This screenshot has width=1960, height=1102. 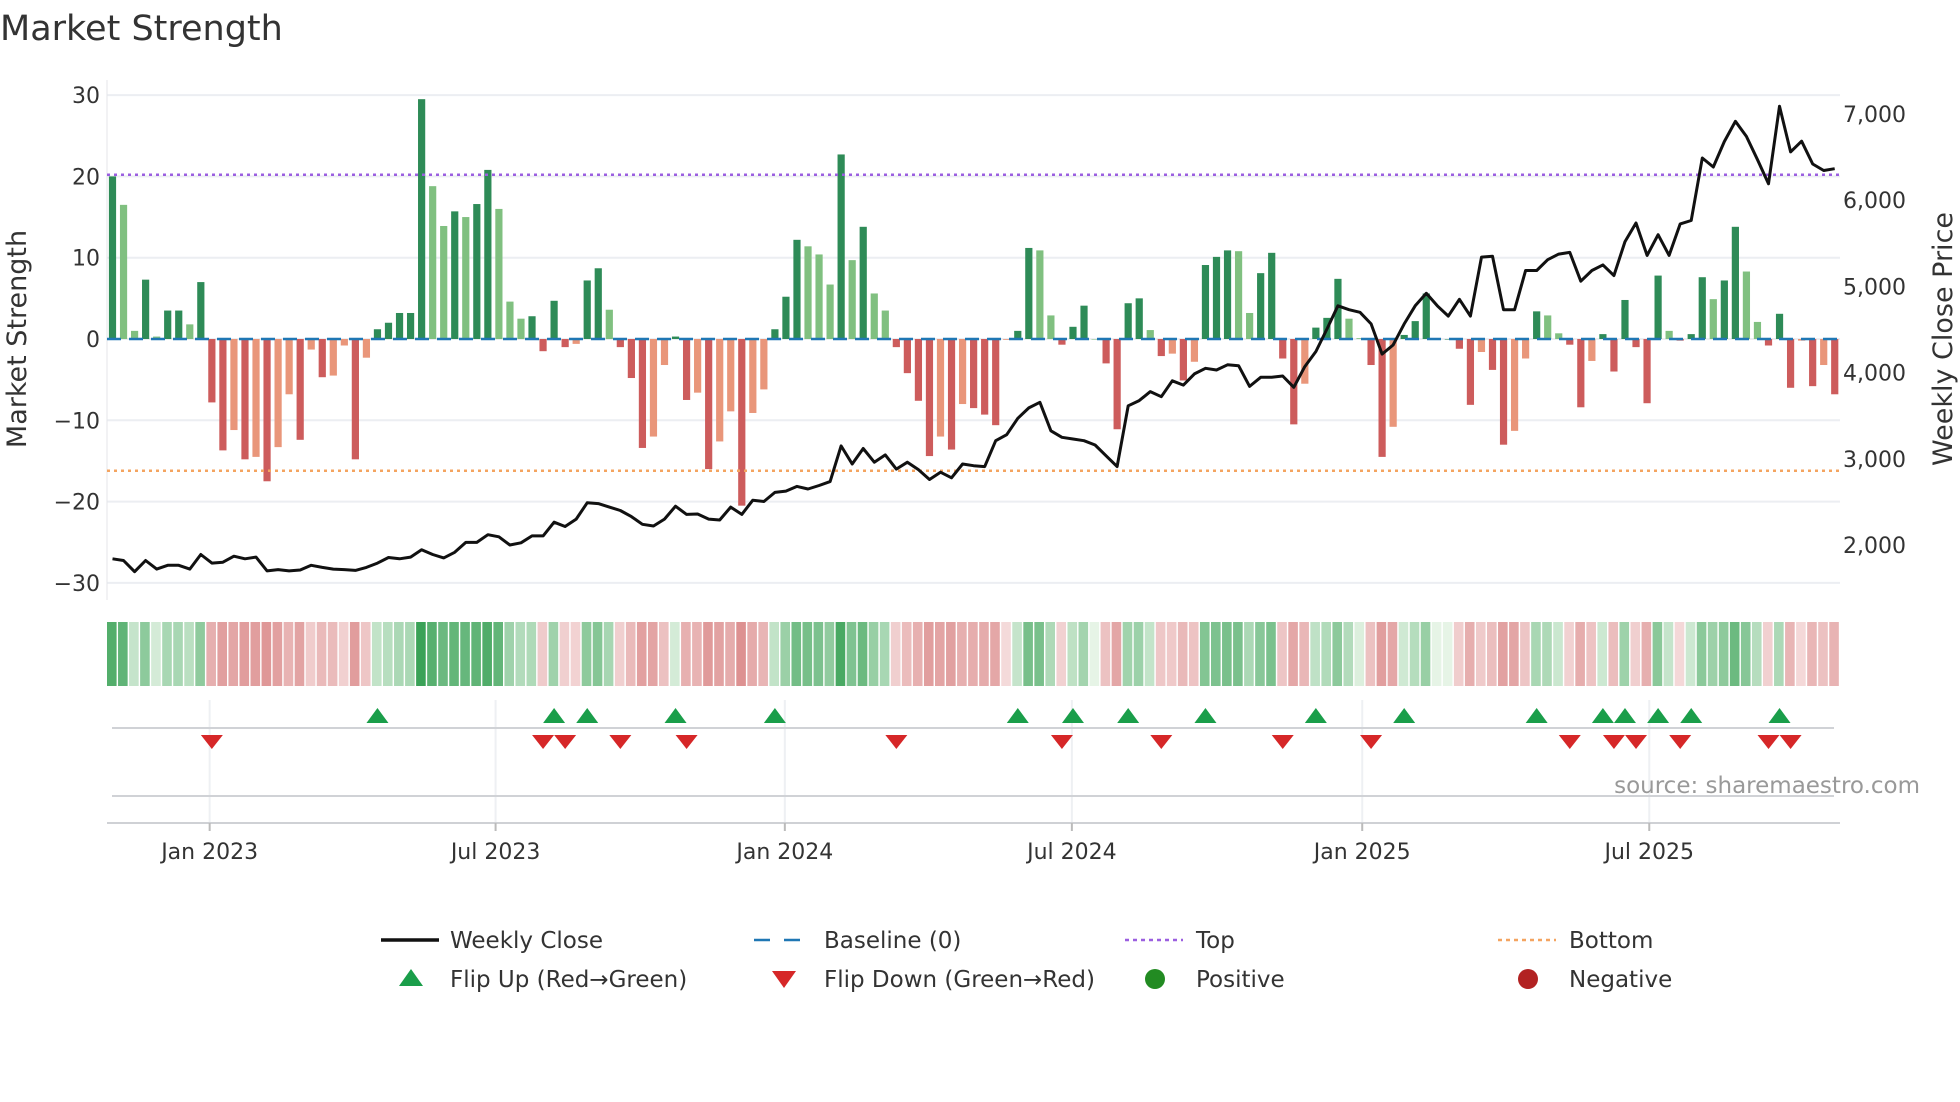 What do you see at coordinates (1874, 287) in the screenshot?
I see `y2-tick-label: 5,000` at bounding box center [1874, 287].